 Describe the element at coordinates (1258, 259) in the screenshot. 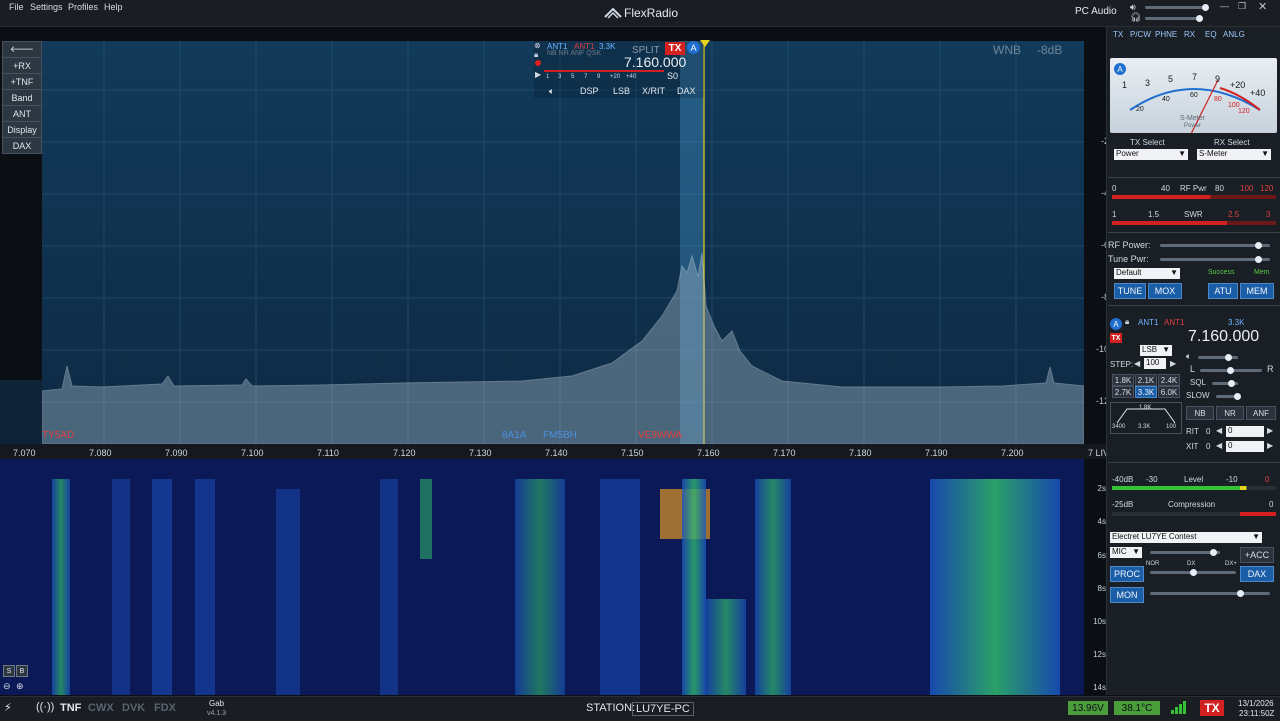

I see `tune-power-knob` at that location.